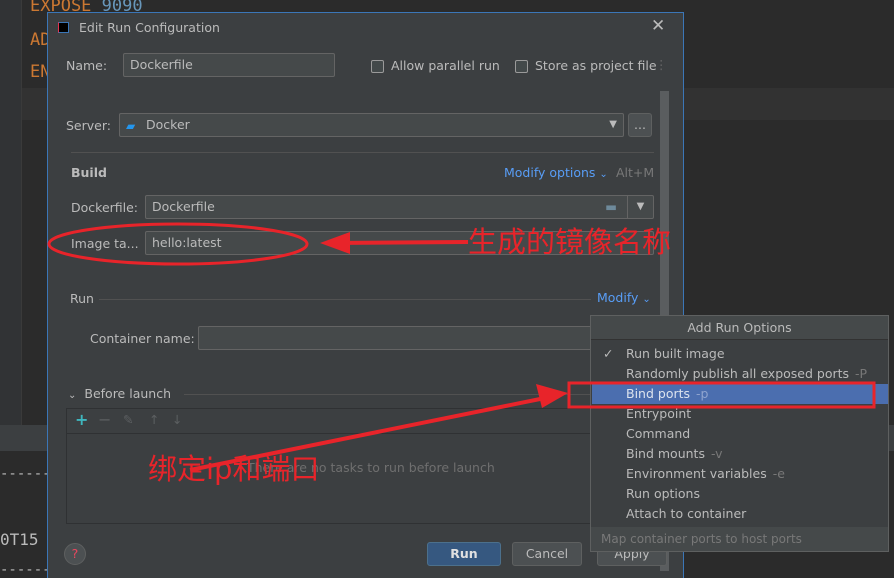 The width and height of the screenshot is (894, 578). I want to click on annotation-image-name-note: 生成的镜像名称, so click(570, 242).